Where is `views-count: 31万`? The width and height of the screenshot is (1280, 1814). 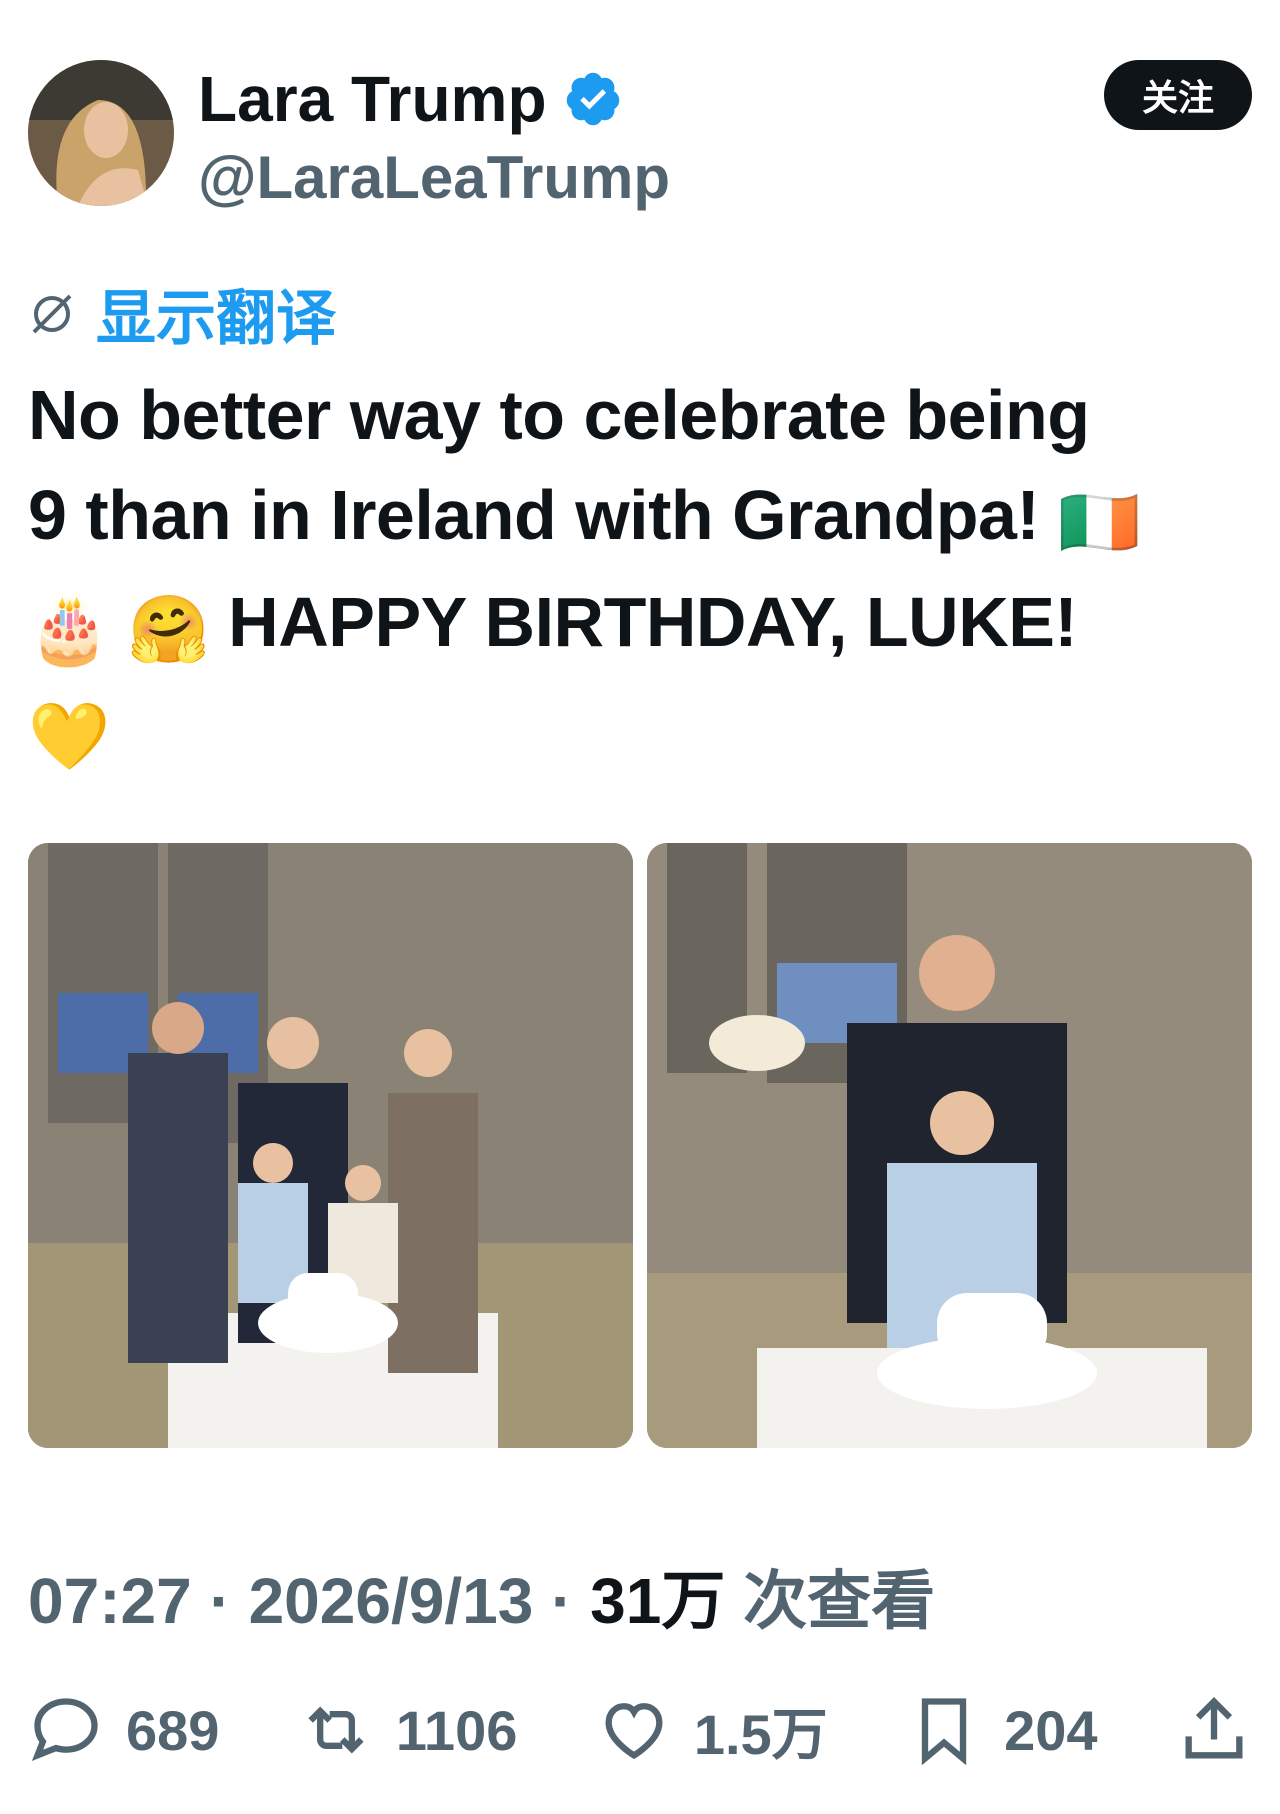
views-count: 31万 is located at coordinates (658, 1601).